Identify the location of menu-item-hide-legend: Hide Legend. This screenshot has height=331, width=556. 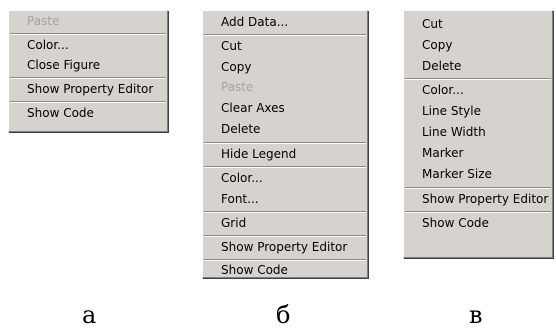
(285, 154).